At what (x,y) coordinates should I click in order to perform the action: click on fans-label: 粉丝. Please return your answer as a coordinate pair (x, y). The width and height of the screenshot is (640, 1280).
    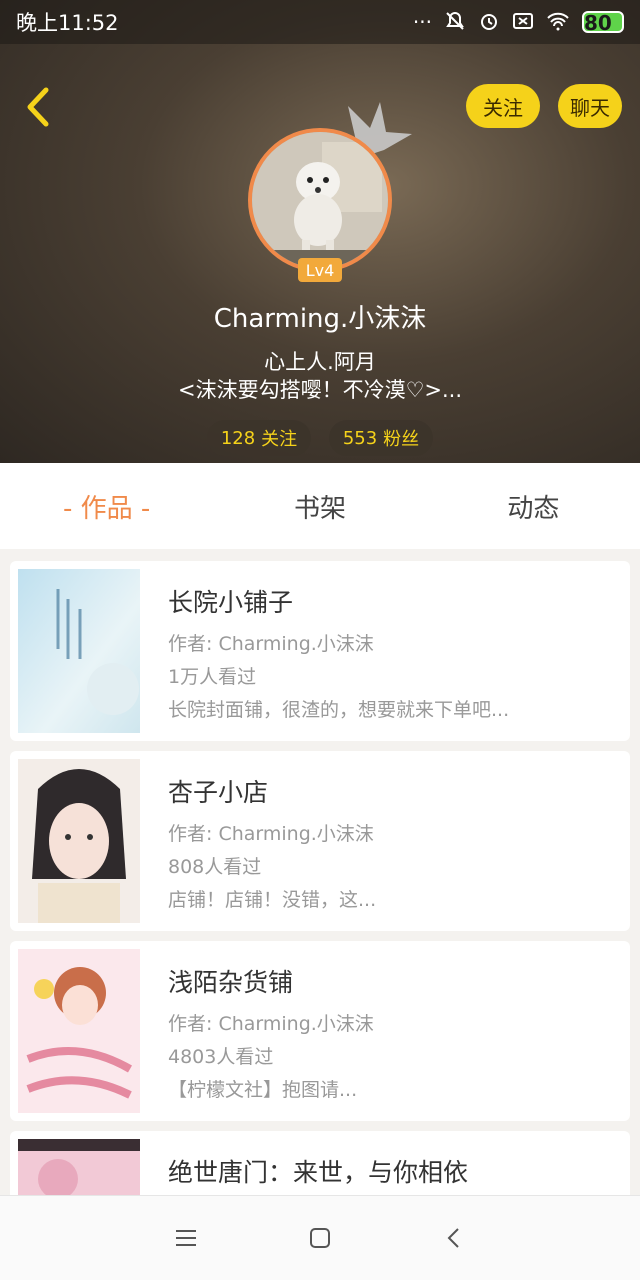
    Looking at the image, I should click on (401, 439).